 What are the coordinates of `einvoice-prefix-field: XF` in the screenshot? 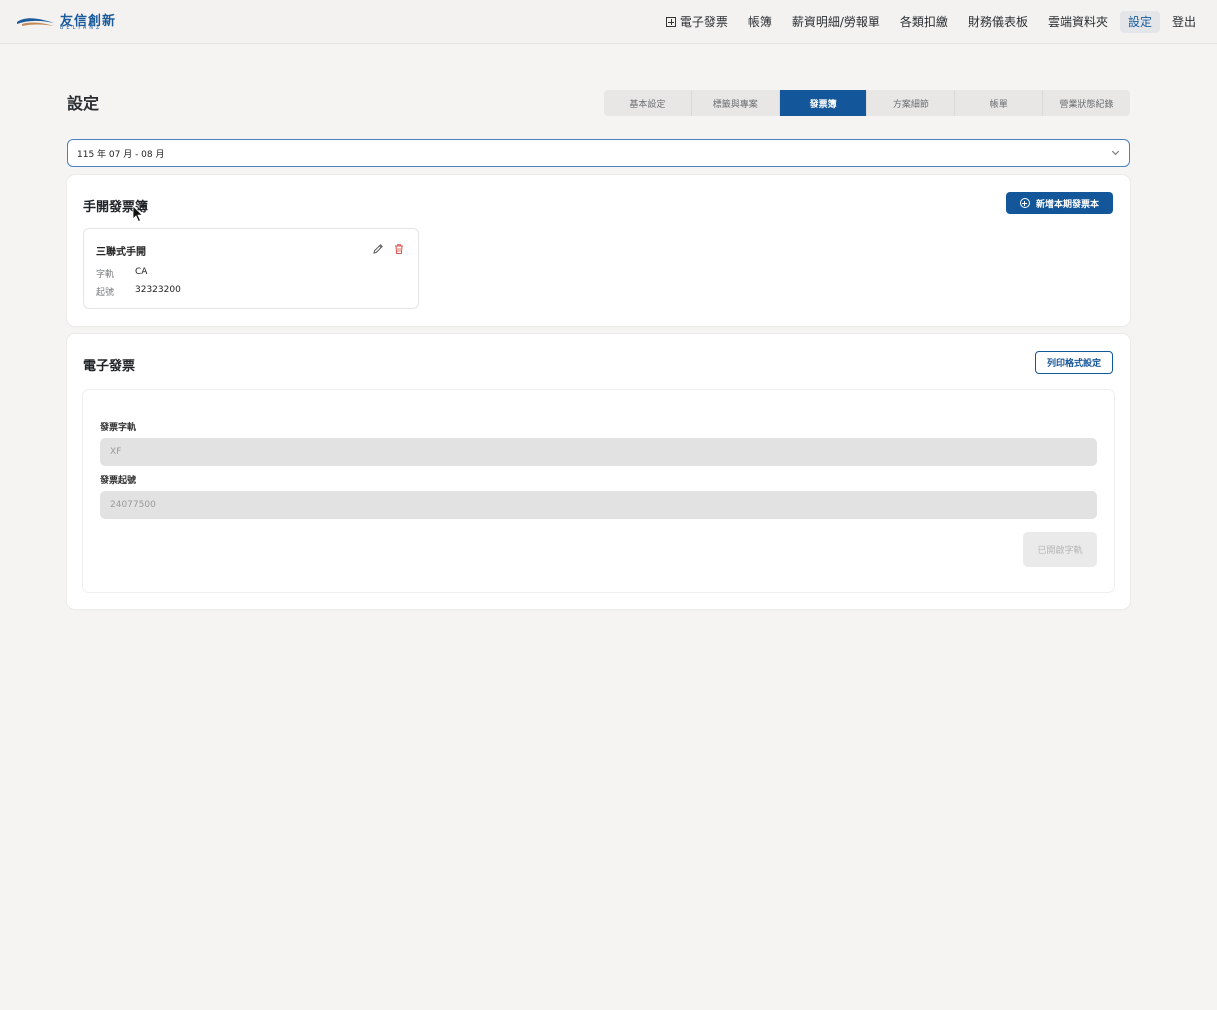 It's located at (598, 452).